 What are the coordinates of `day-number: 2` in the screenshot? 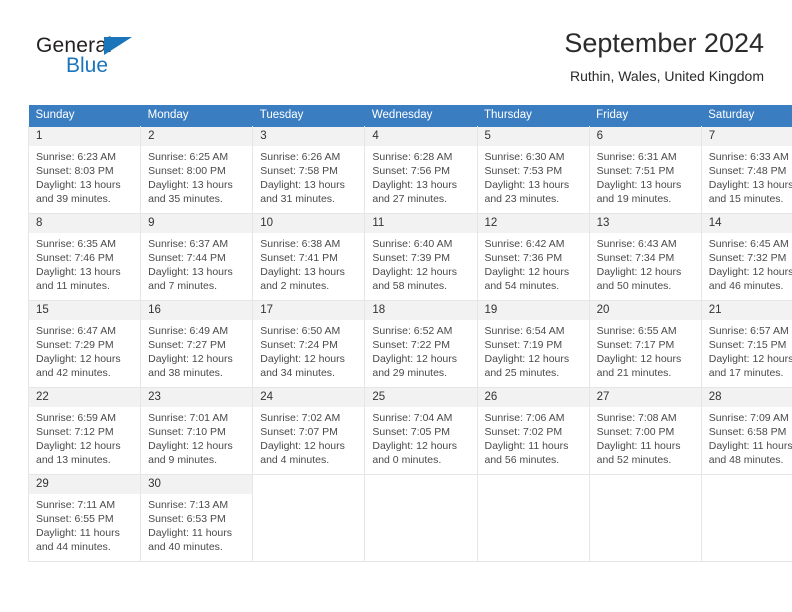 It's located at (197, 136).